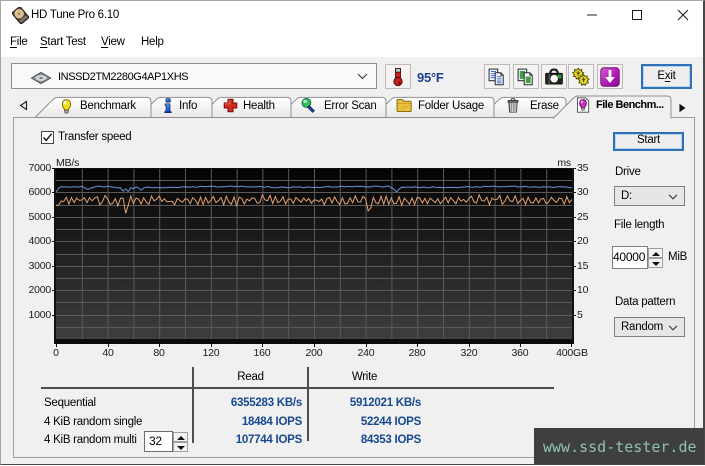  Describe the element at coordinates (259, 106) in the screenshot. I see `tab-health: Health` at that location.